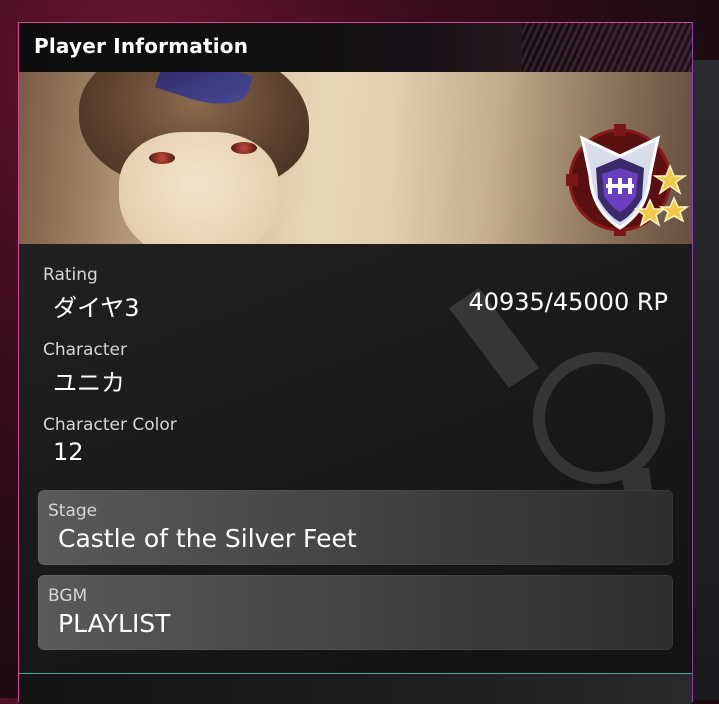 This screenshot has width=719, height=704. I want to click on rating-points: 40935/45000 RP, so click(568, 302).